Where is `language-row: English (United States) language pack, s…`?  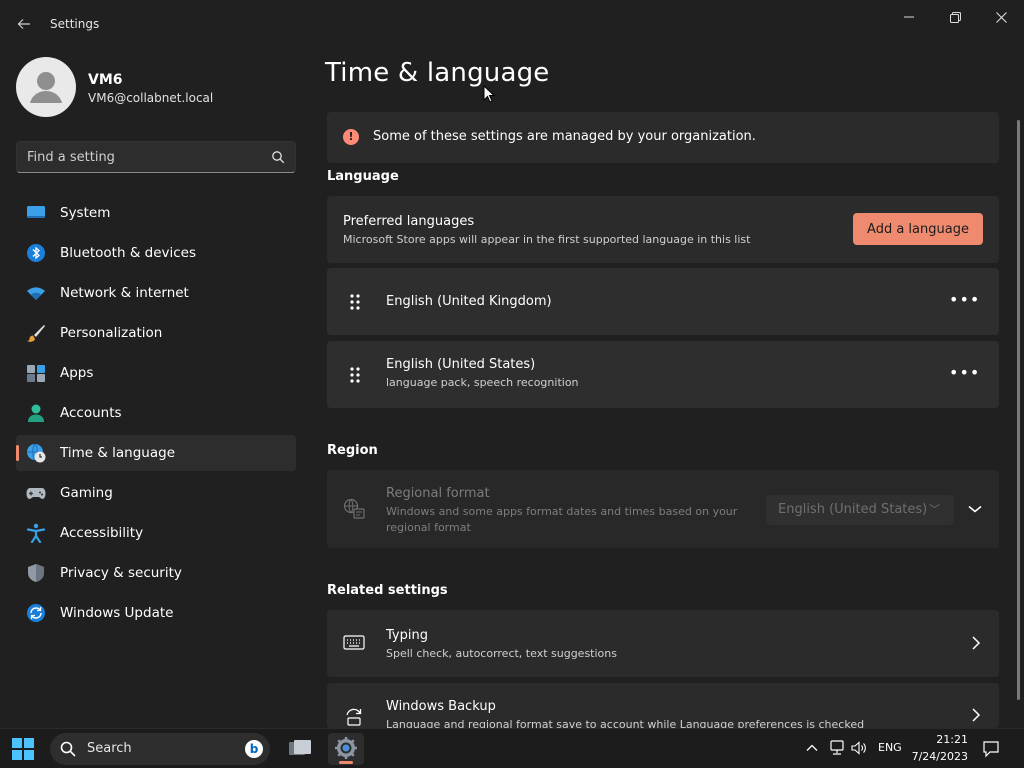
language-row: English (United States) language pack, s… is located at coordinates (663, 374).